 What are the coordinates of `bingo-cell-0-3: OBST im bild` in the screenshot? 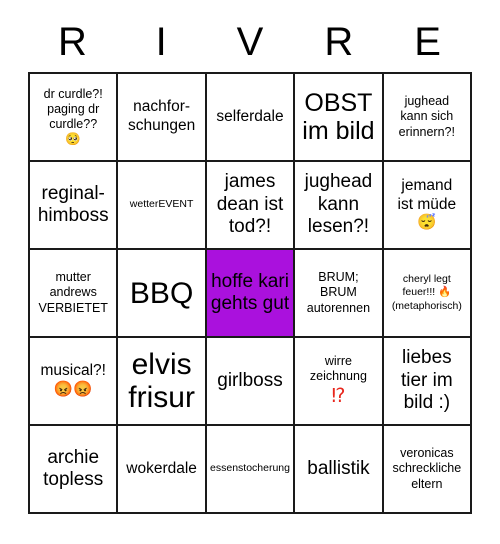 It's located at (339, 118).